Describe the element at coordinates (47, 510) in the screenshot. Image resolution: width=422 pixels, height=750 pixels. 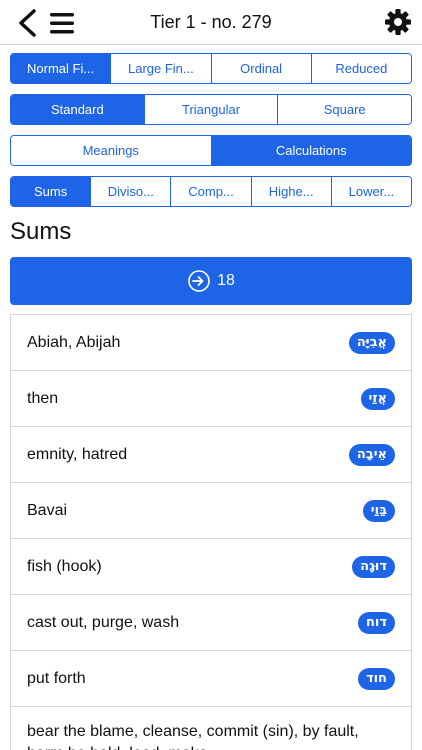
I see `meaning-text: Bavai` at that location.